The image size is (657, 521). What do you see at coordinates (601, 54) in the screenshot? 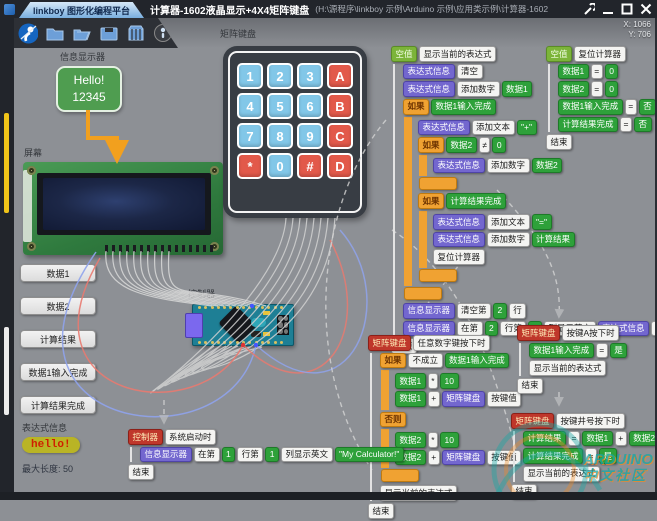
I see `code-row: 空值 复位计算器` at bounding box center [601, 54].